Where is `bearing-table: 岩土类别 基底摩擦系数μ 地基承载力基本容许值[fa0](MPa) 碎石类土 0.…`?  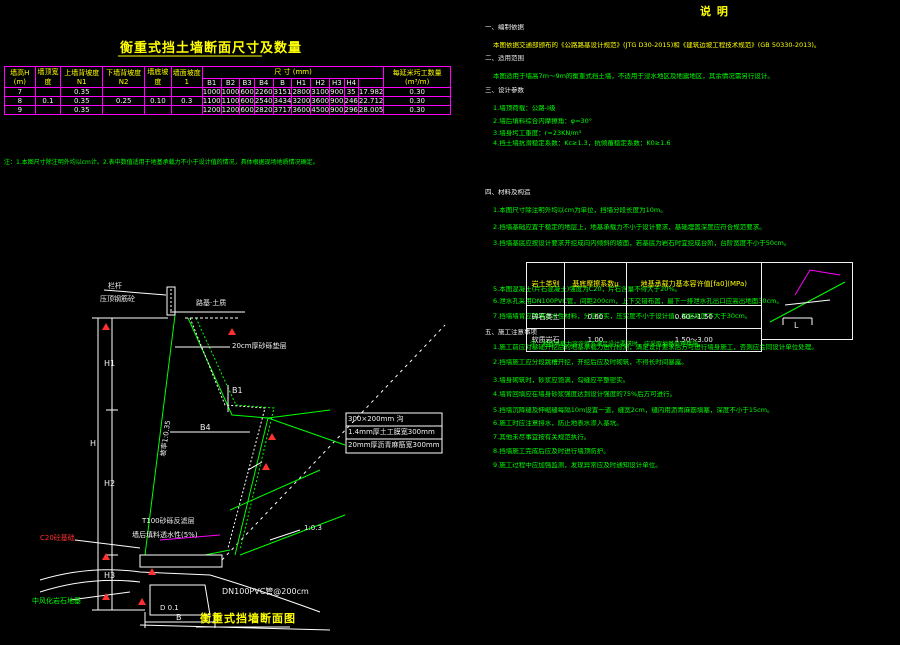 bearing-table: 岩土类别 基底摩擦系数μ 地基承载力基本容许值[fa0](MPa) 碎石类土 0.… is located at coordinates (644, 307).